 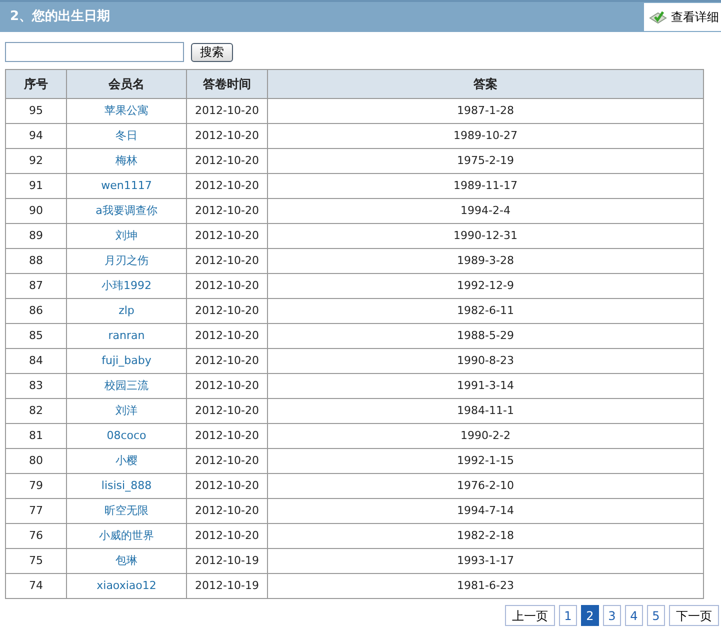 I want to click on column-header: 序号, so click(x=36, y=84).